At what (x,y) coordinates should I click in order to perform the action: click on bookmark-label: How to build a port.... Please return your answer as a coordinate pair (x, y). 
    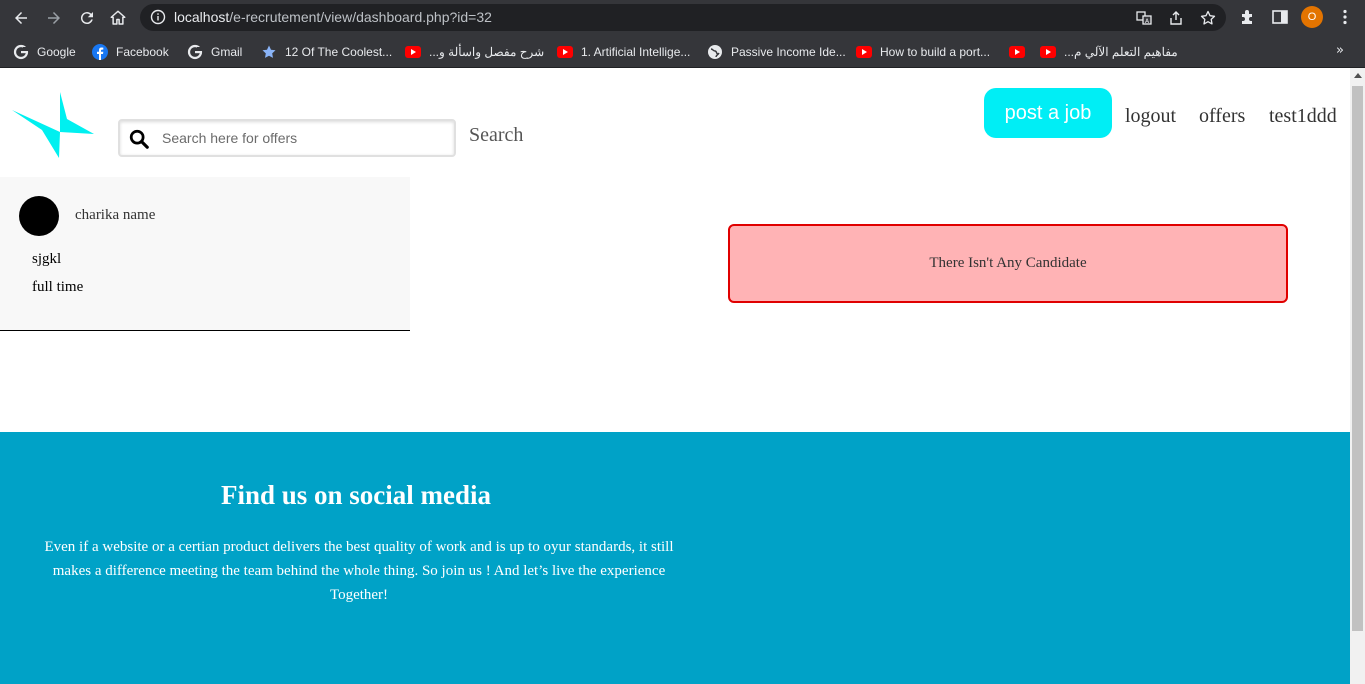
    Looking at the image, I should click on (935, 52).